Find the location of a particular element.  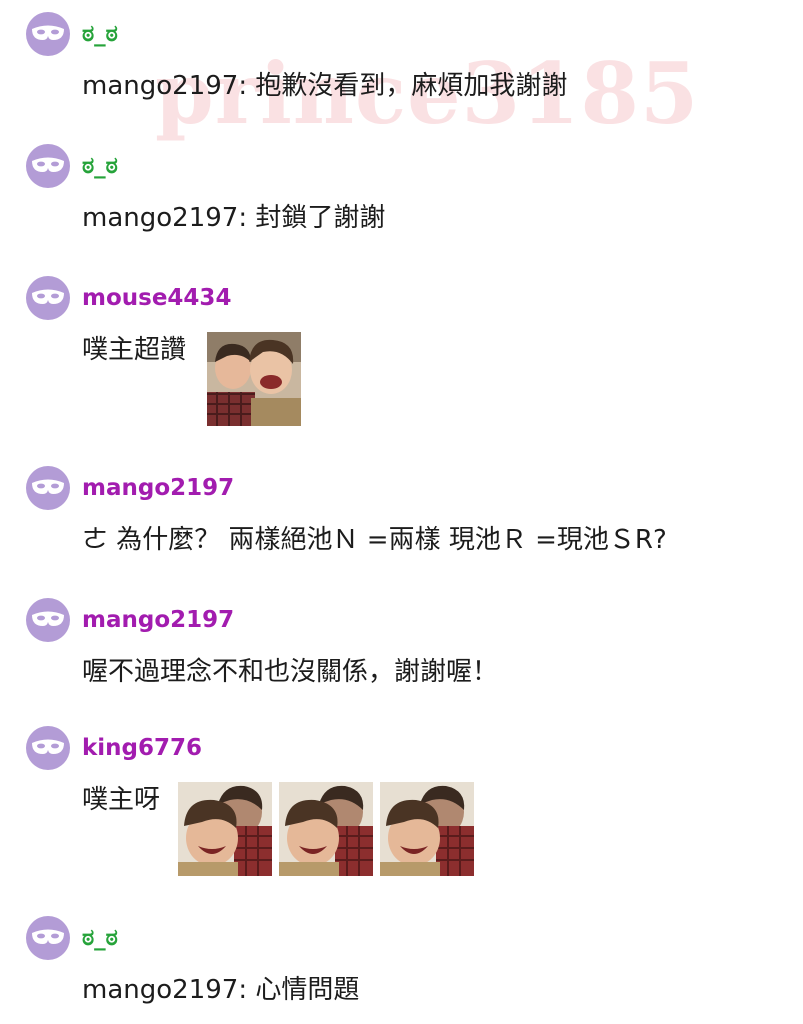

laughing-friends-sticker is located at coordinates (254, 379).